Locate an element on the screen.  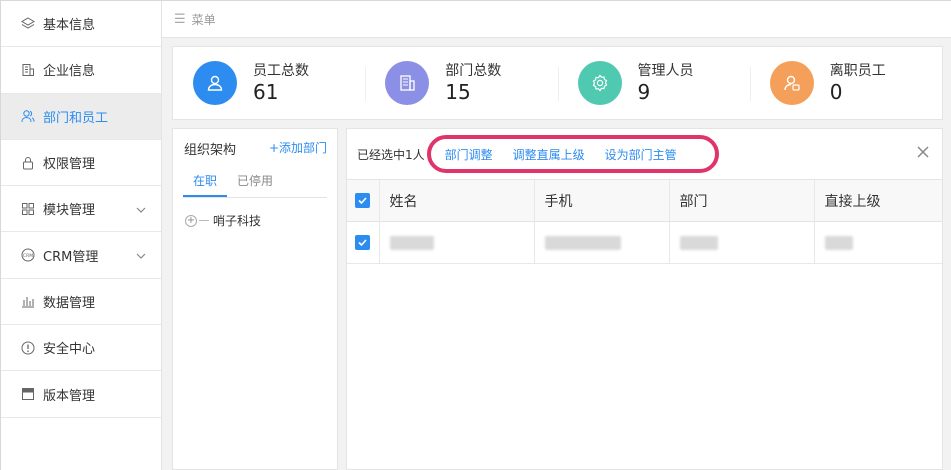
sidebar-item-security: 安全中心 is located at coordinates (81, 348).